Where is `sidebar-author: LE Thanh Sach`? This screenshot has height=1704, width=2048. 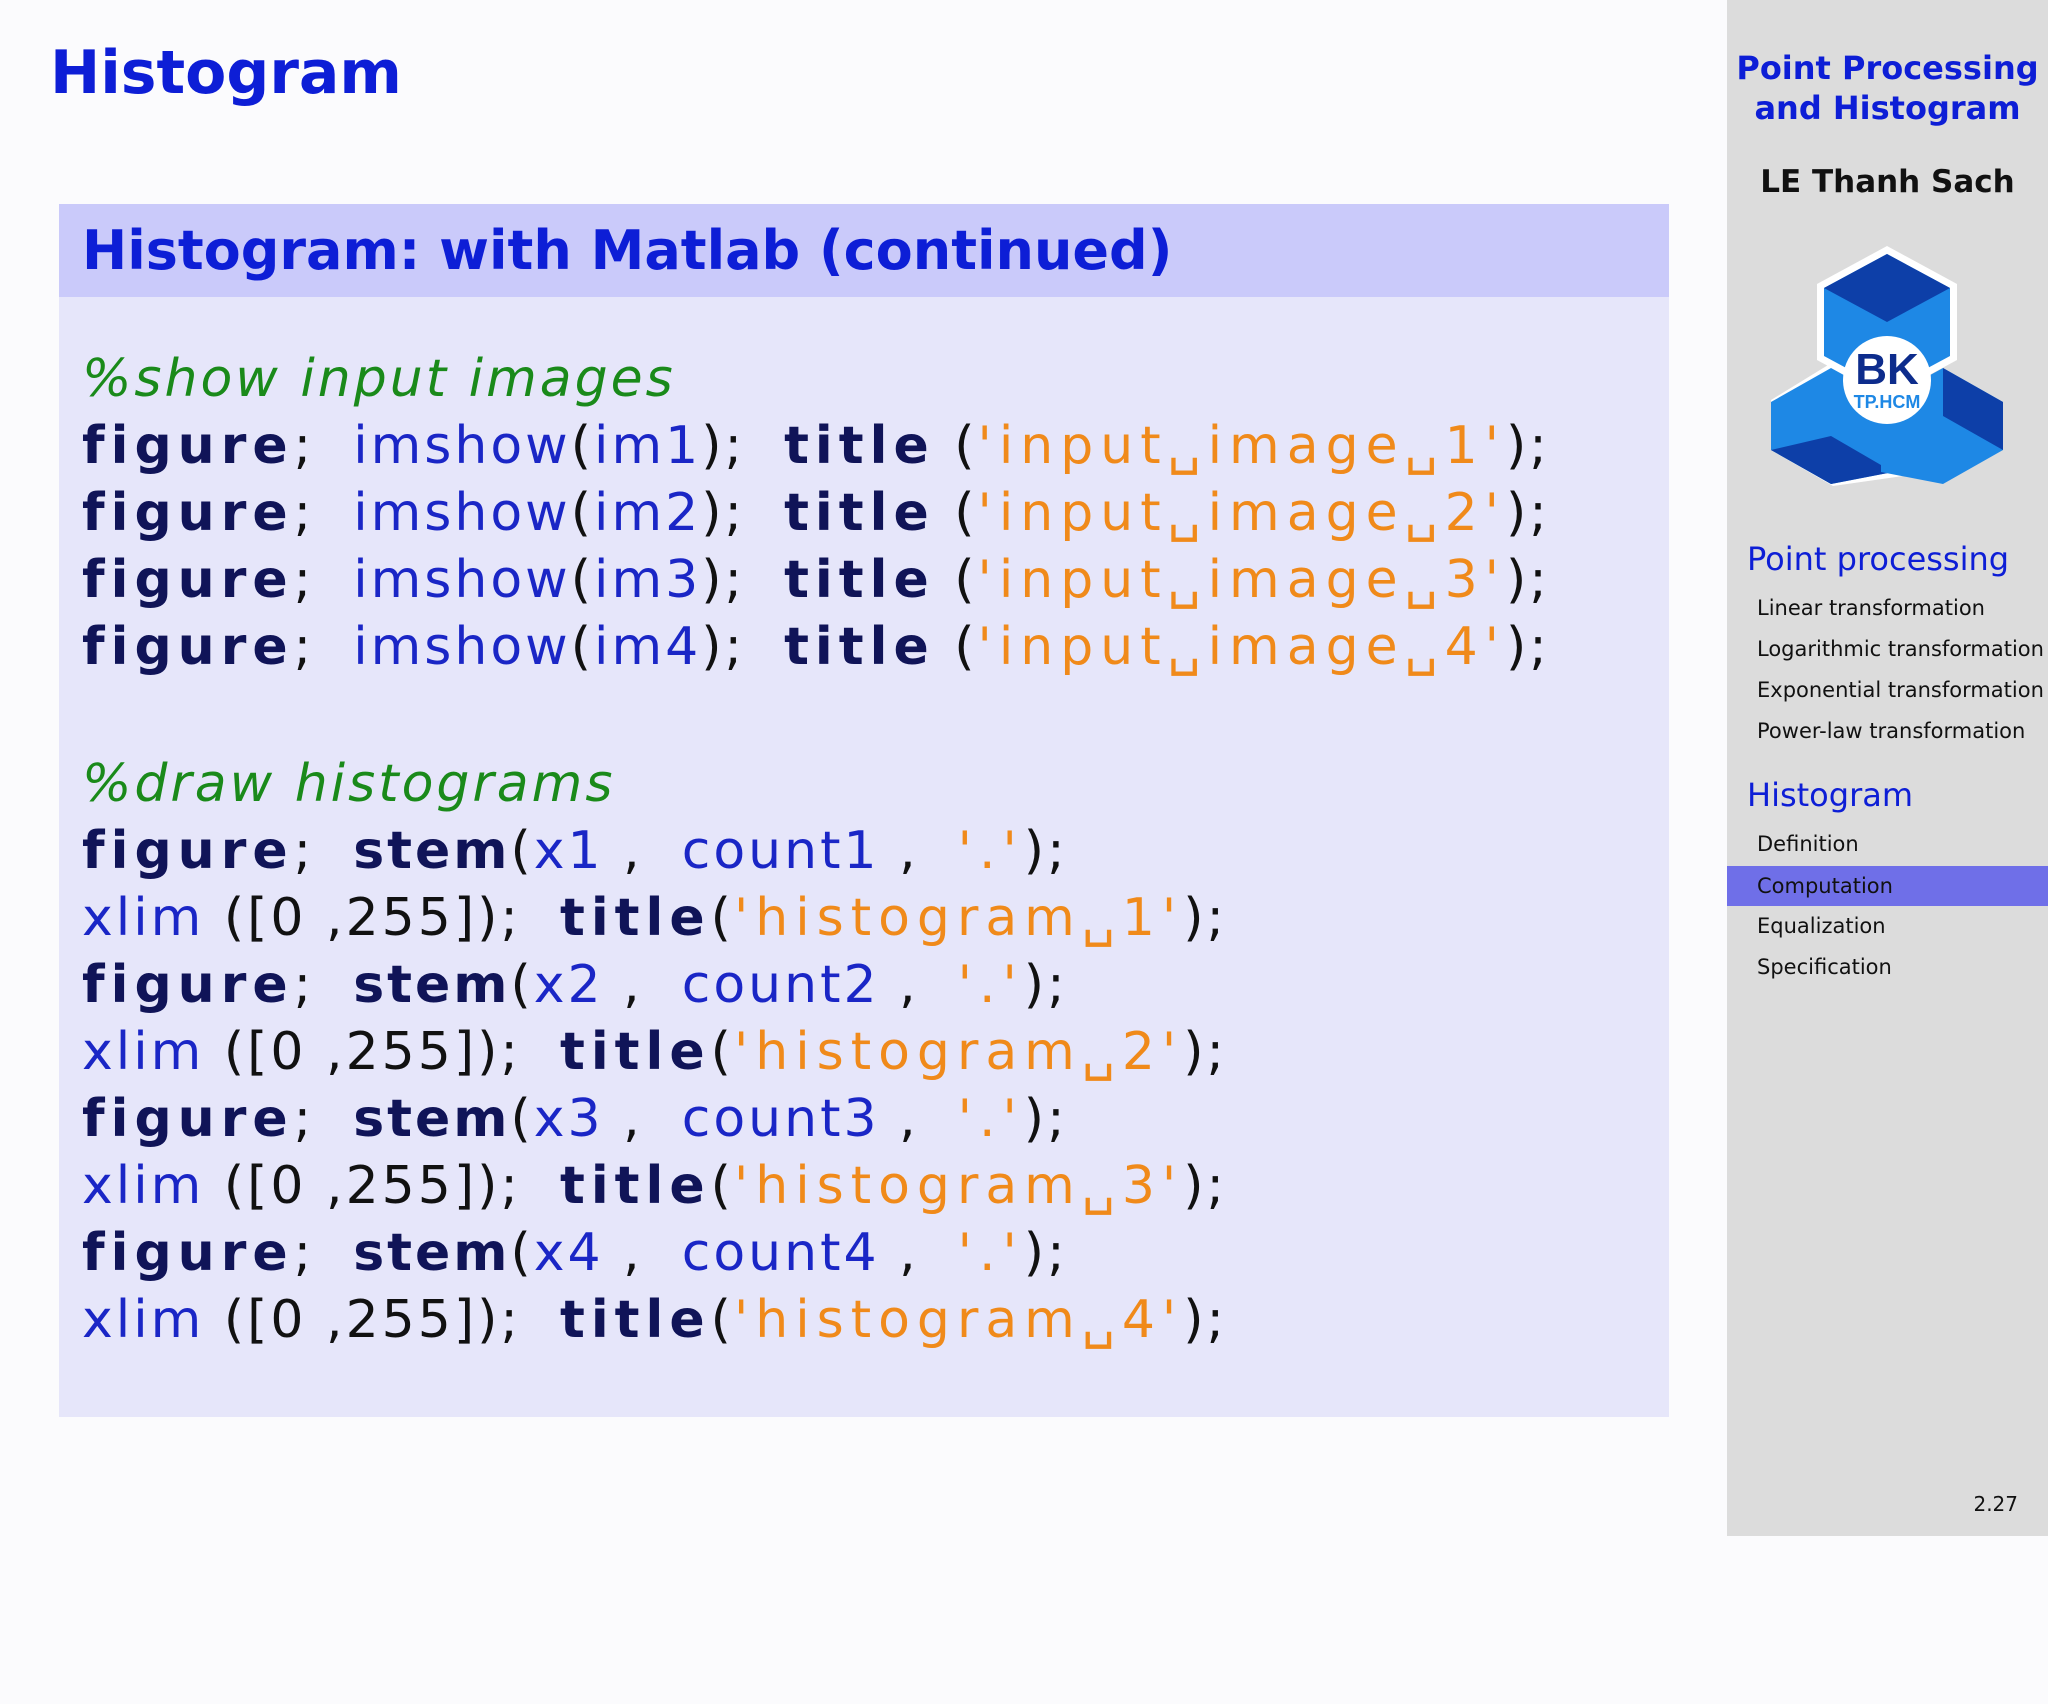 sidebar-author: LE Thanh Sach is located at coordinates (1887, 182).